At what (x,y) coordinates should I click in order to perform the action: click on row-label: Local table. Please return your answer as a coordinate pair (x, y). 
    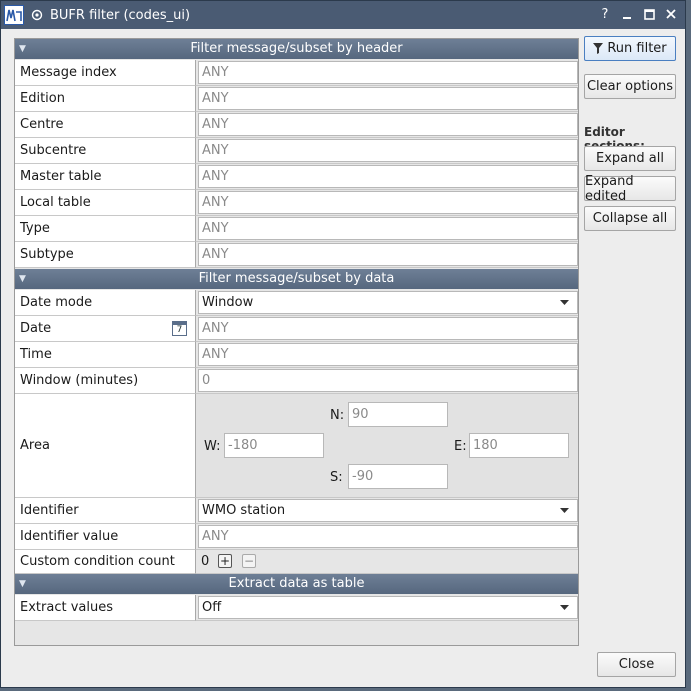
    Looking at the image, I should click on (105, 203).